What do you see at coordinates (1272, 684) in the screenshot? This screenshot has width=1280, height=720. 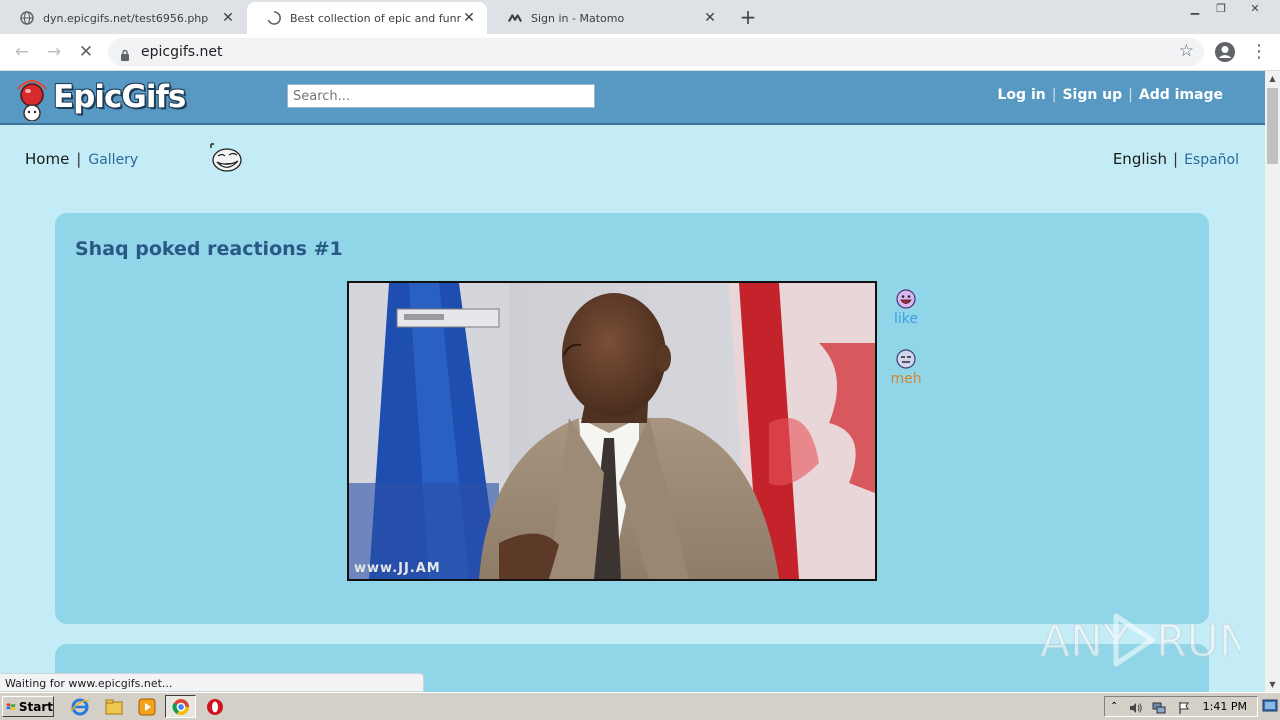 I see `scroll-down-icon: ▼` at bounding box center [1272, 684].